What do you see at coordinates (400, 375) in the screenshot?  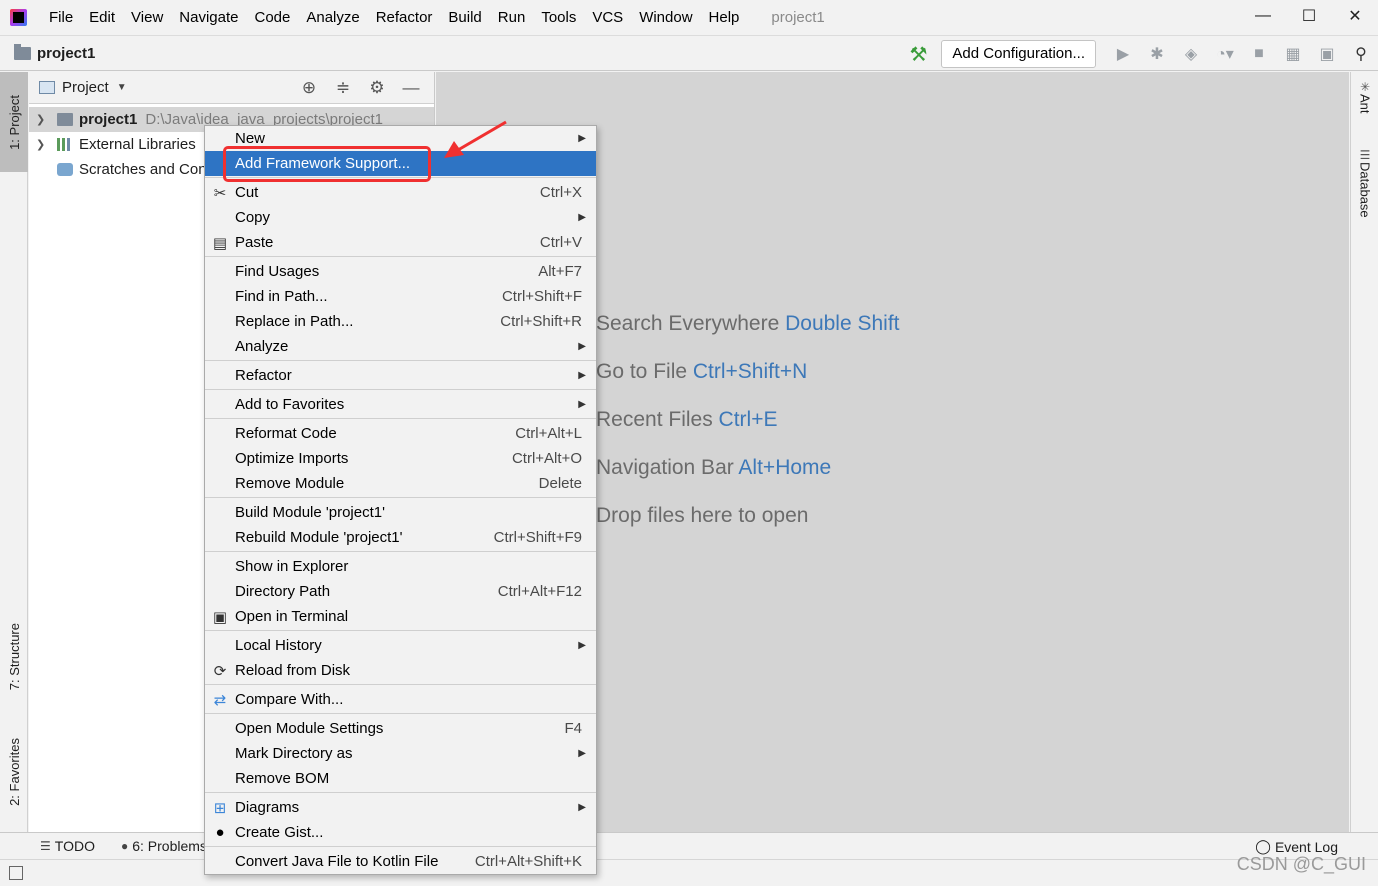 I see `menu-item-refactor: Refactor ▶` at bounding box center [400, 375].